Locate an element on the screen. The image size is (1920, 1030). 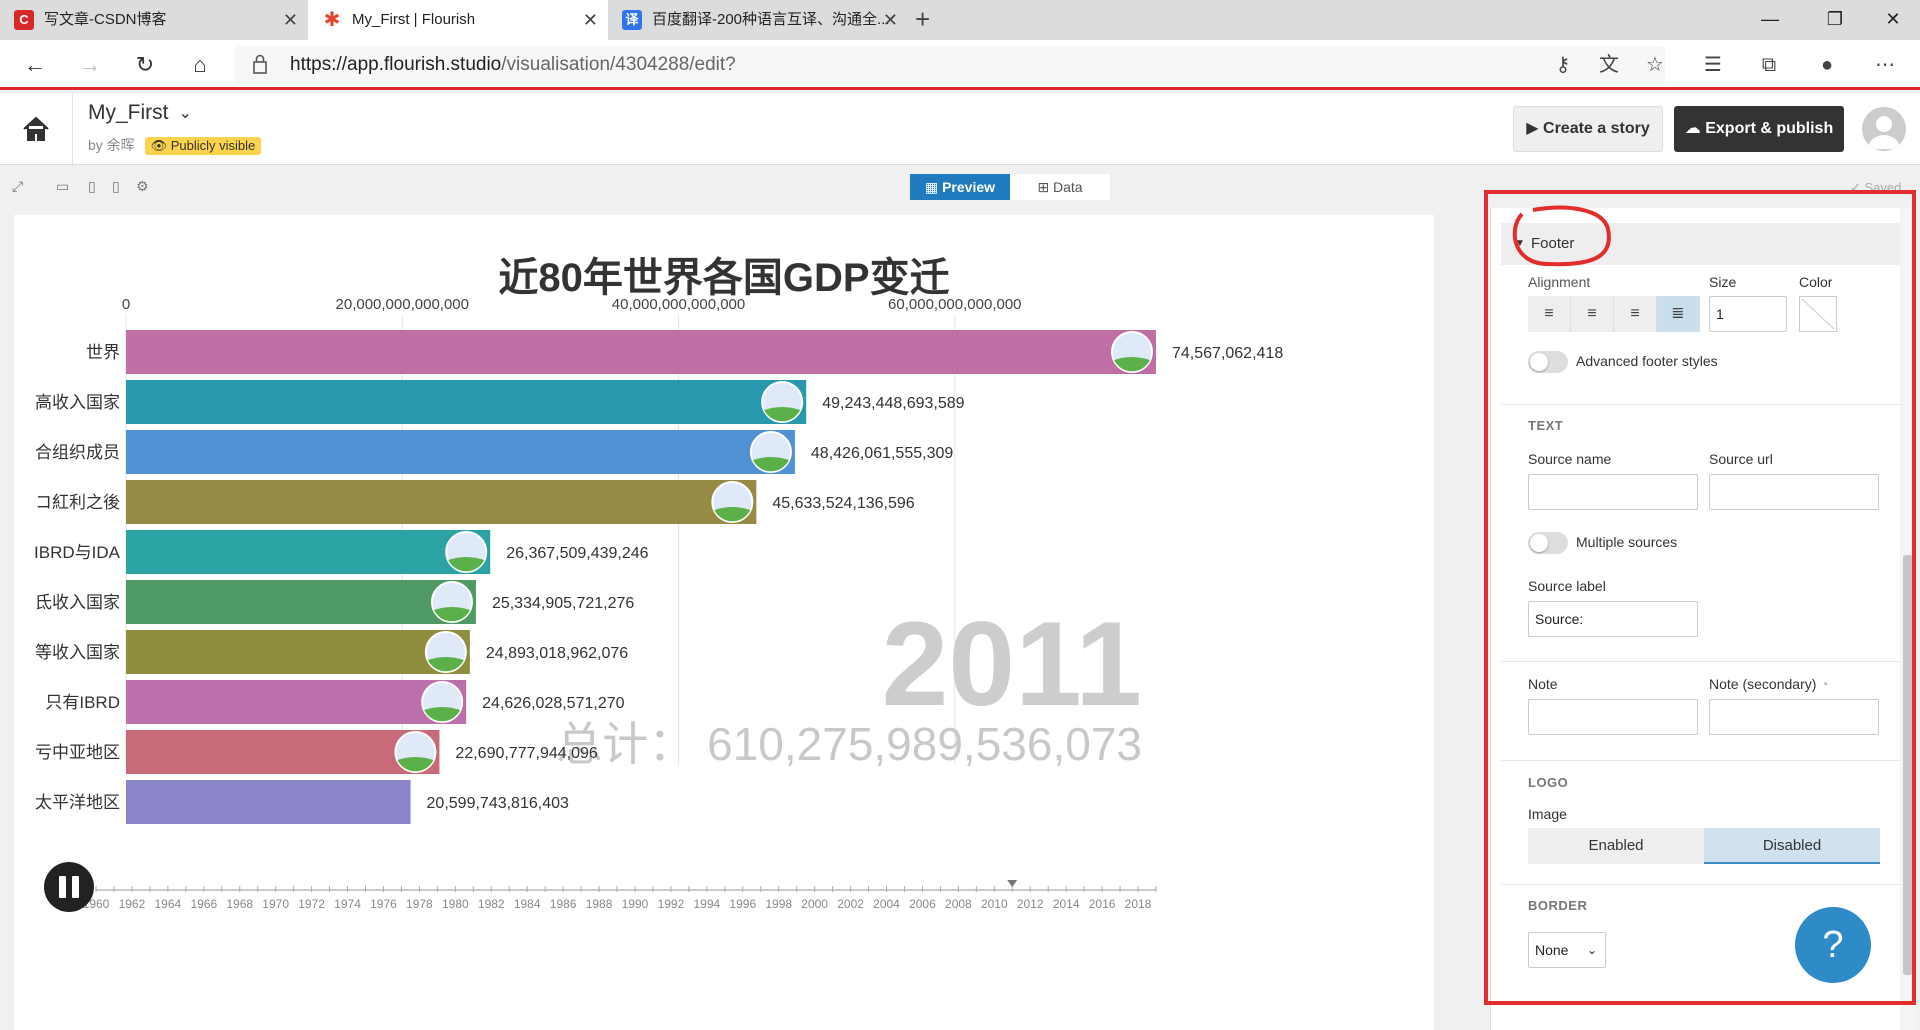
value-label: 48,426,061,555,309 is located at coordinates (882, 453).